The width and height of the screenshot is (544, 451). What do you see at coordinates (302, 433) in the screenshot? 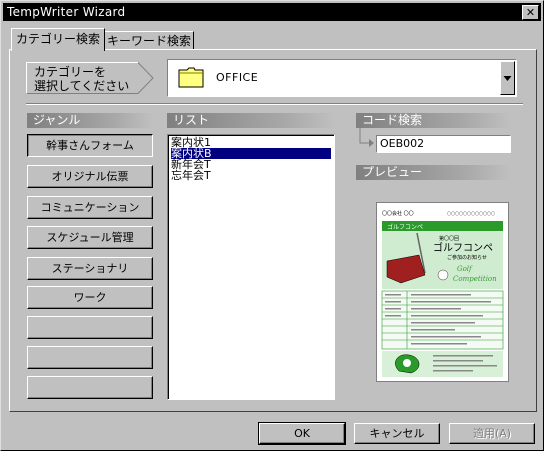
I see `ok-button: OK` at bounding box center [302, 433].